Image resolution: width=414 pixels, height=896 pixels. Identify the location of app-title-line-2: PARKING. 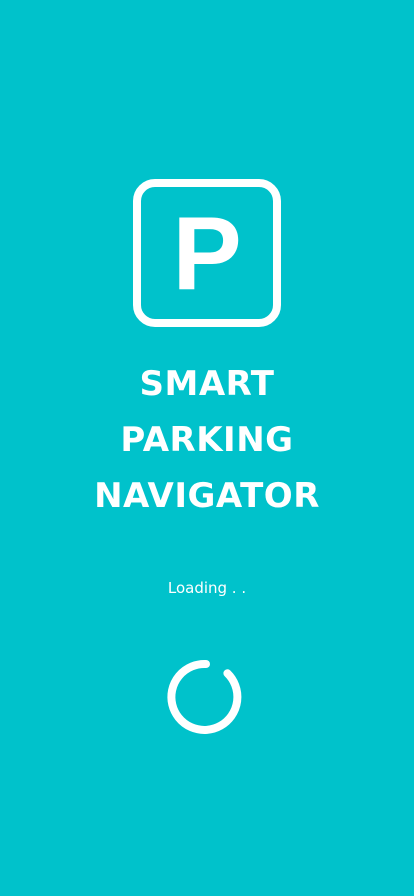
(207, 440).